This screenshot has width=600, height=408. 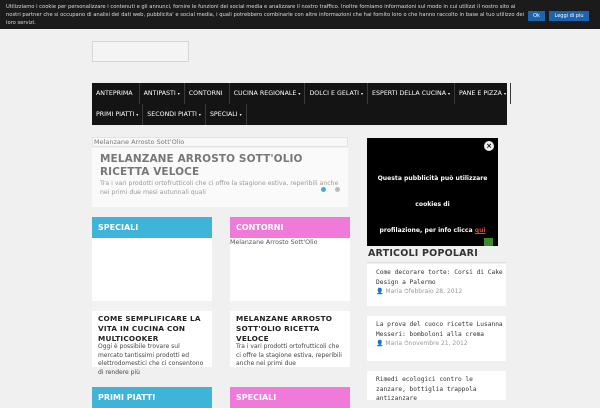 What do you see at coordinates (274, 242) in the screenshot?
I see `post-image-caption: Melanzane Arrosto Sott'Olio` at bounding box center [274, 242].